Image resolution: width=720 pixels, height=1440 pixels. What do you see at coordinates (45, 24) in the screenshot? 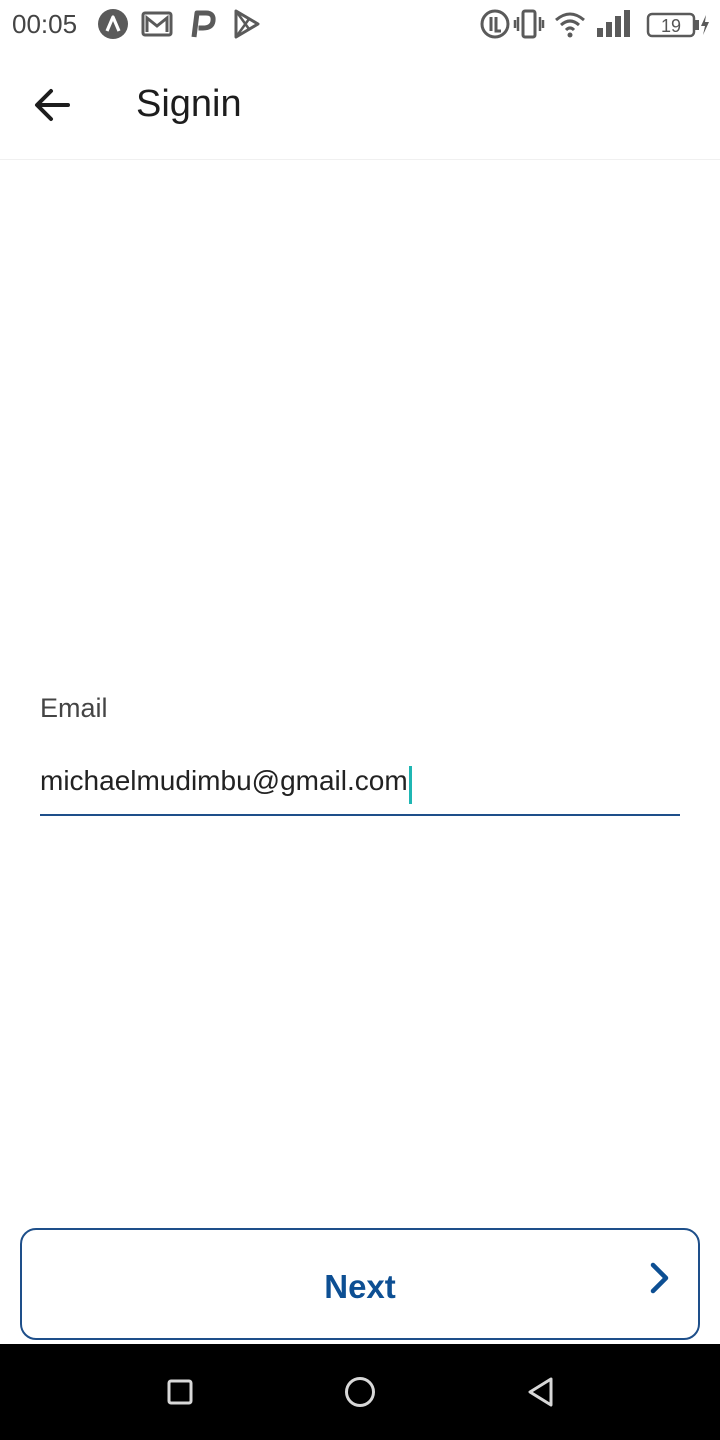
I see `status-time: 00:05` at bounding box center [45, 24].